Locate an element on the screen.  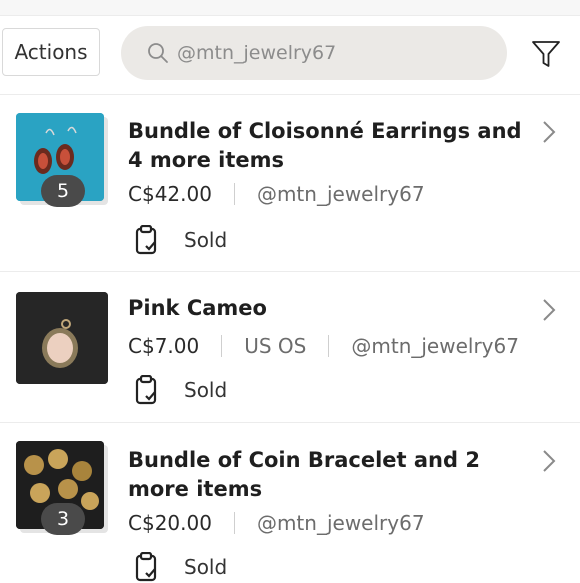
bundle-count-badge: 5 is located at coordinates (63, 191).